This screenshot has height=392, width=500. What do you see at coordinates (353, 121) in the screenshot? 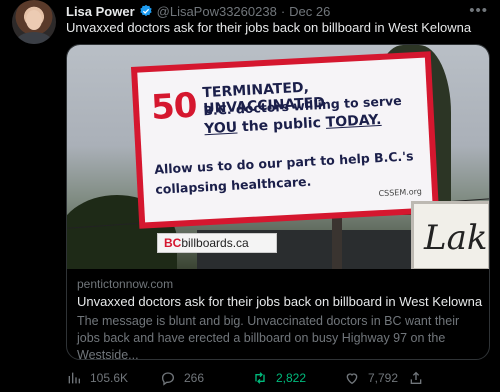
I see `billboard-today: TODAY.` at bounding box center [353, 121].